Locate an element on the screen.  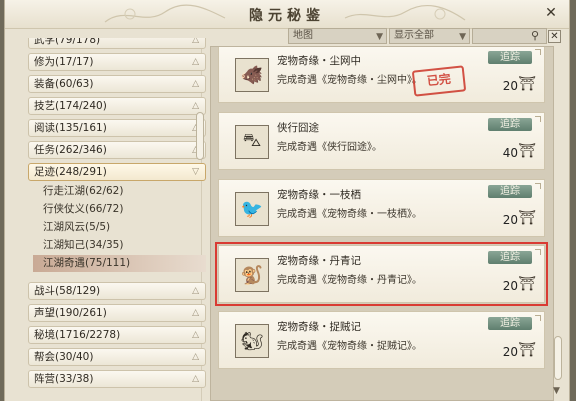
achievement-points: 40 is located at coordinates (510, 153).